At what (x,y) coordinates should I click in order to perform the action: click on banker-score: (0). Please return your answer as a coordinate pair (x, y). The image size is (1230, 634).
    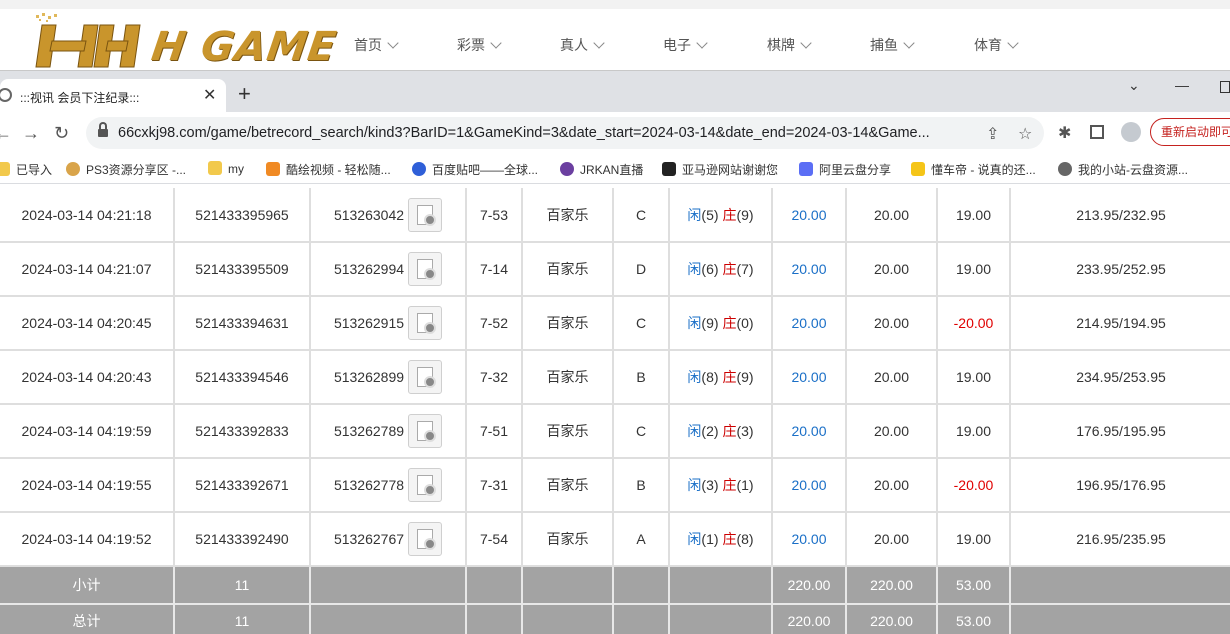
    Looking at the image, I should click on (745, 323).